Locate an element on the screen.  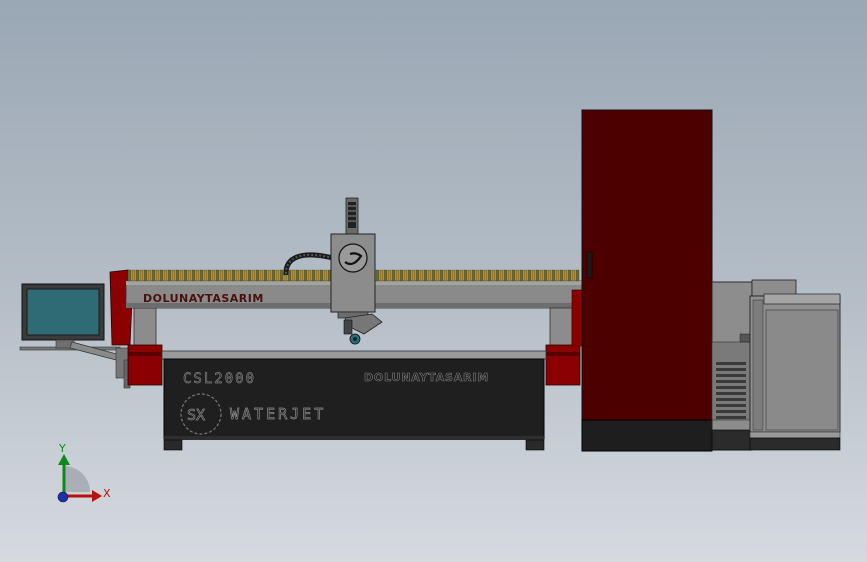
gantry-brand-label: DOLUNAYTASARIM is located at coordinates (203, 298).